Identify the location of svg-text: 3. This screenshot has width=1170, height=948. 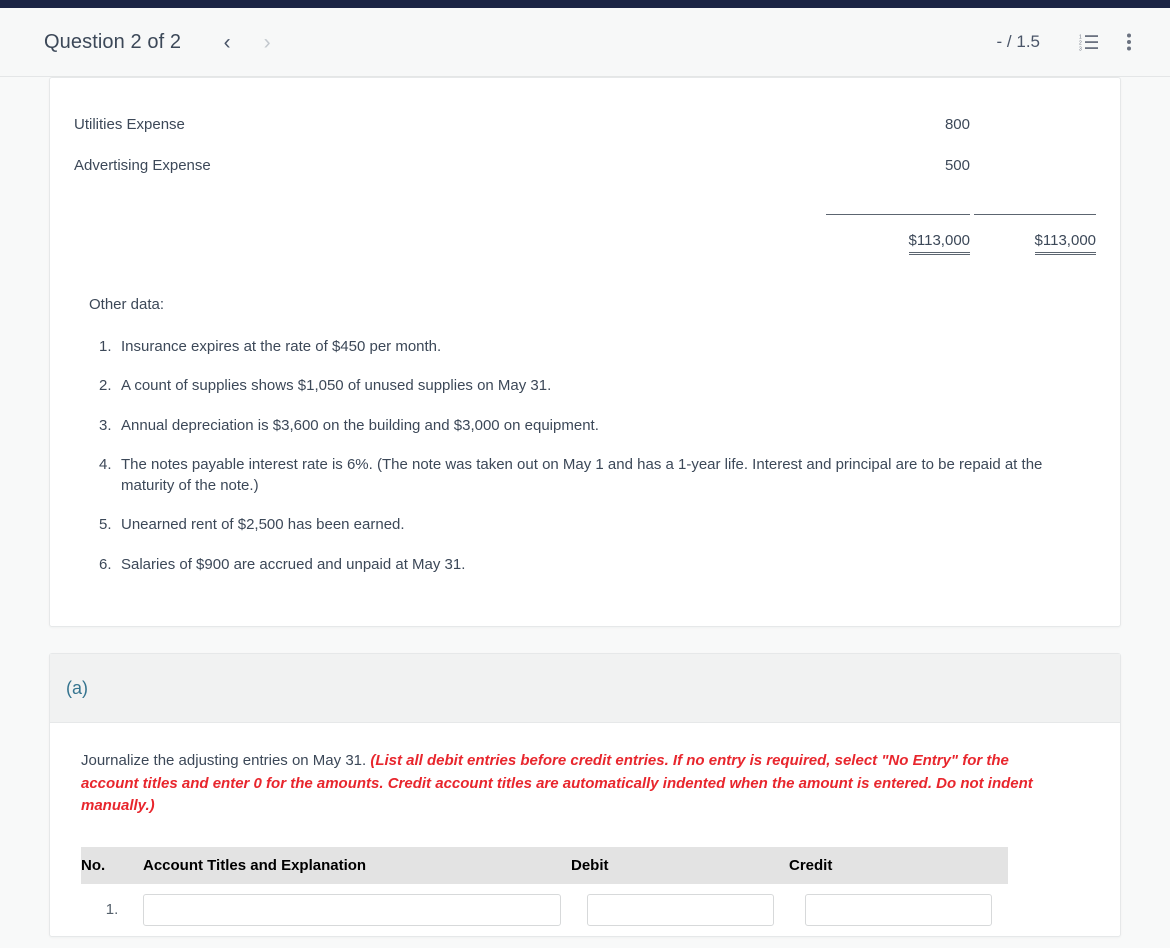
(1080, 49).